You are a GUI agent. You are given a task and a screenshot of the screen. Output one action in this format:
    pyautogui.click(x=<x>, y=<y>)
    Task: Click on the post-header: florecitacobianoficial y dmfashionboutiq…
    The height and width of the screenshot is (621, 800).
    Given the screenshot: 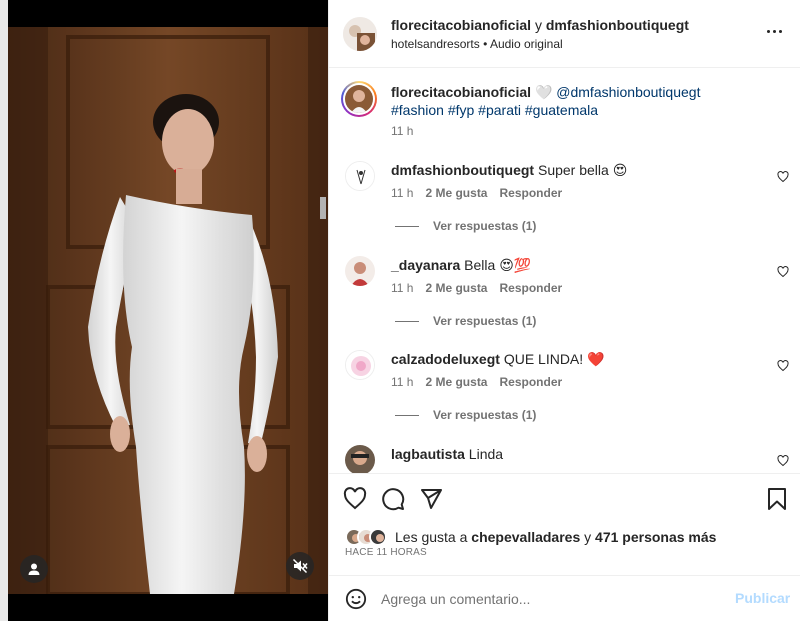 What is the action you would take?
    pyautogui.click(x=564, y=34)
    